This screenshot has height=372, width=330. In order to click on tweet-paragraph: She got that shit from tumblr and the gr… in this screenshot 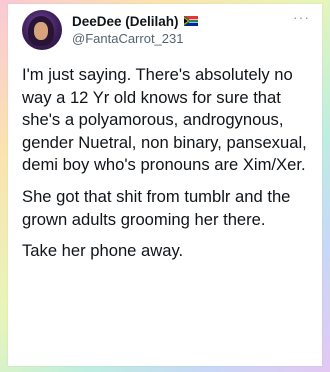, I will do `click(156, 207)`.